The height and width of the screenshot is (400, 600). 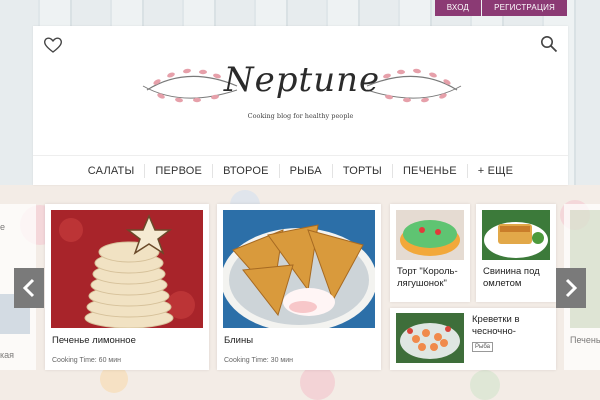 I want to click on nav-item-first-course: ПЕРВОЕ, so click(x=179, y=171).